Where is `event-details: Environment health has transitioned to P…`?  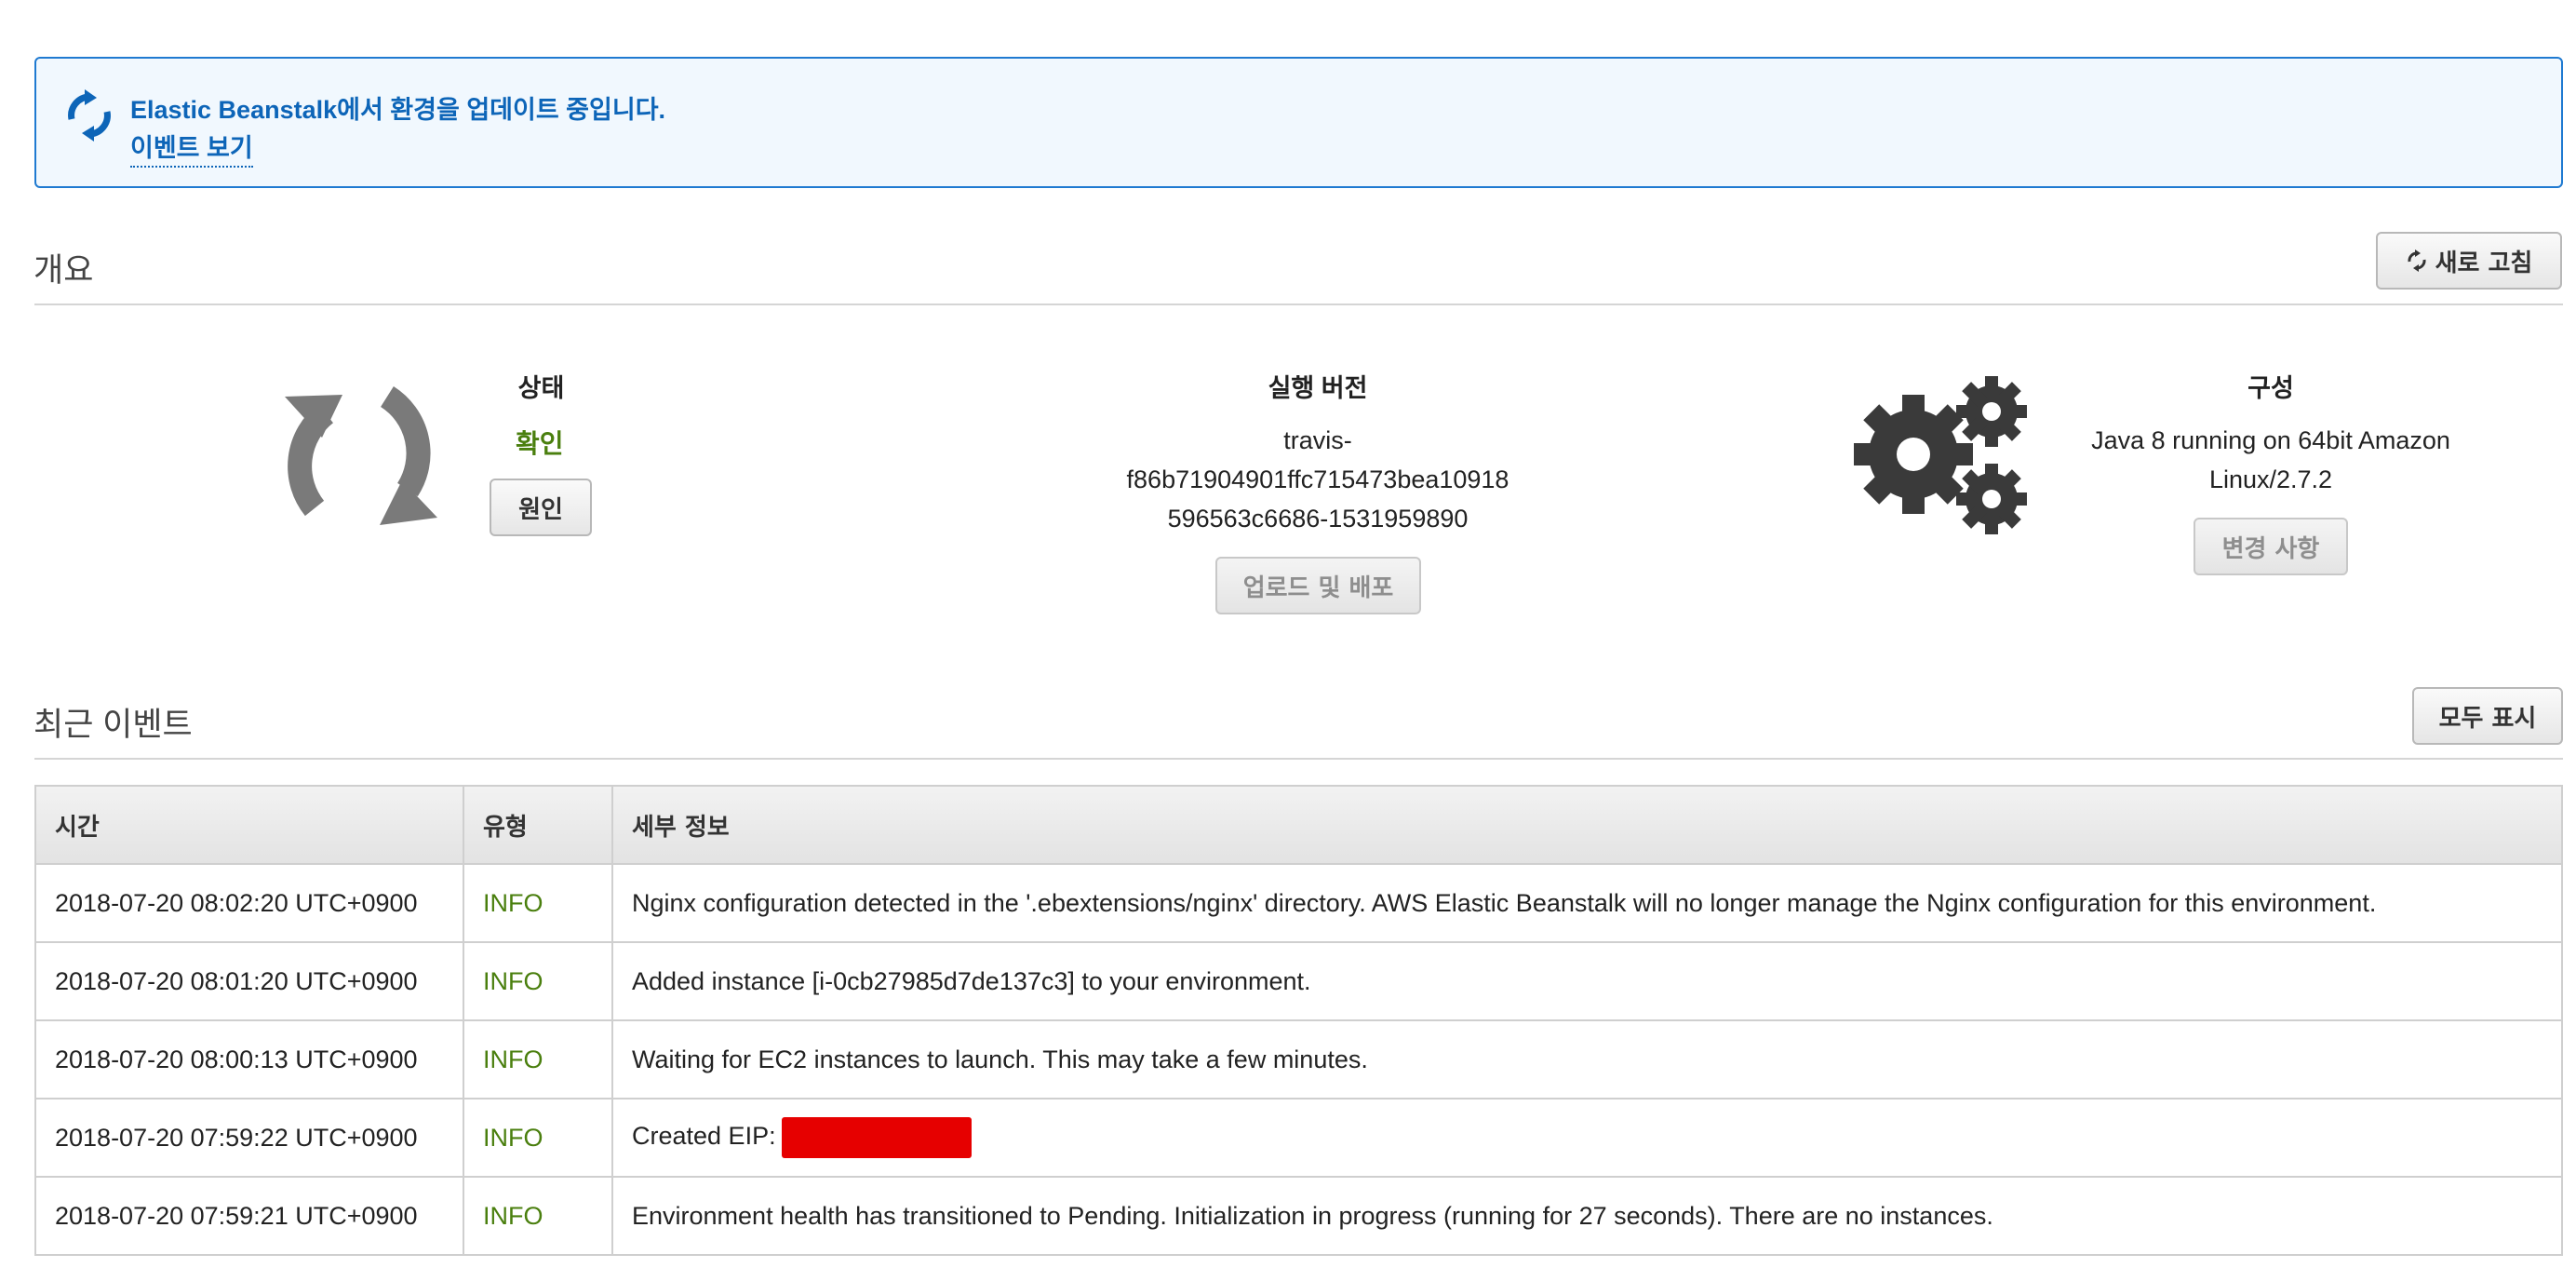
event-details: Environment health has transitioned to P… is located at coordinates (1587, 1216).